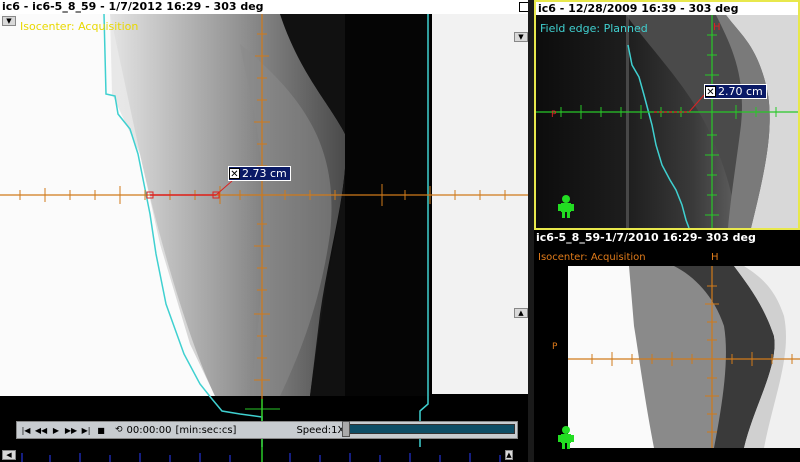 Image resolution: width=800 pixels, height=462 pixels. Describe the element at coordinates (264, 173) in the screenshot. I see `main-measurement-value: 2.73 cm` at that location.